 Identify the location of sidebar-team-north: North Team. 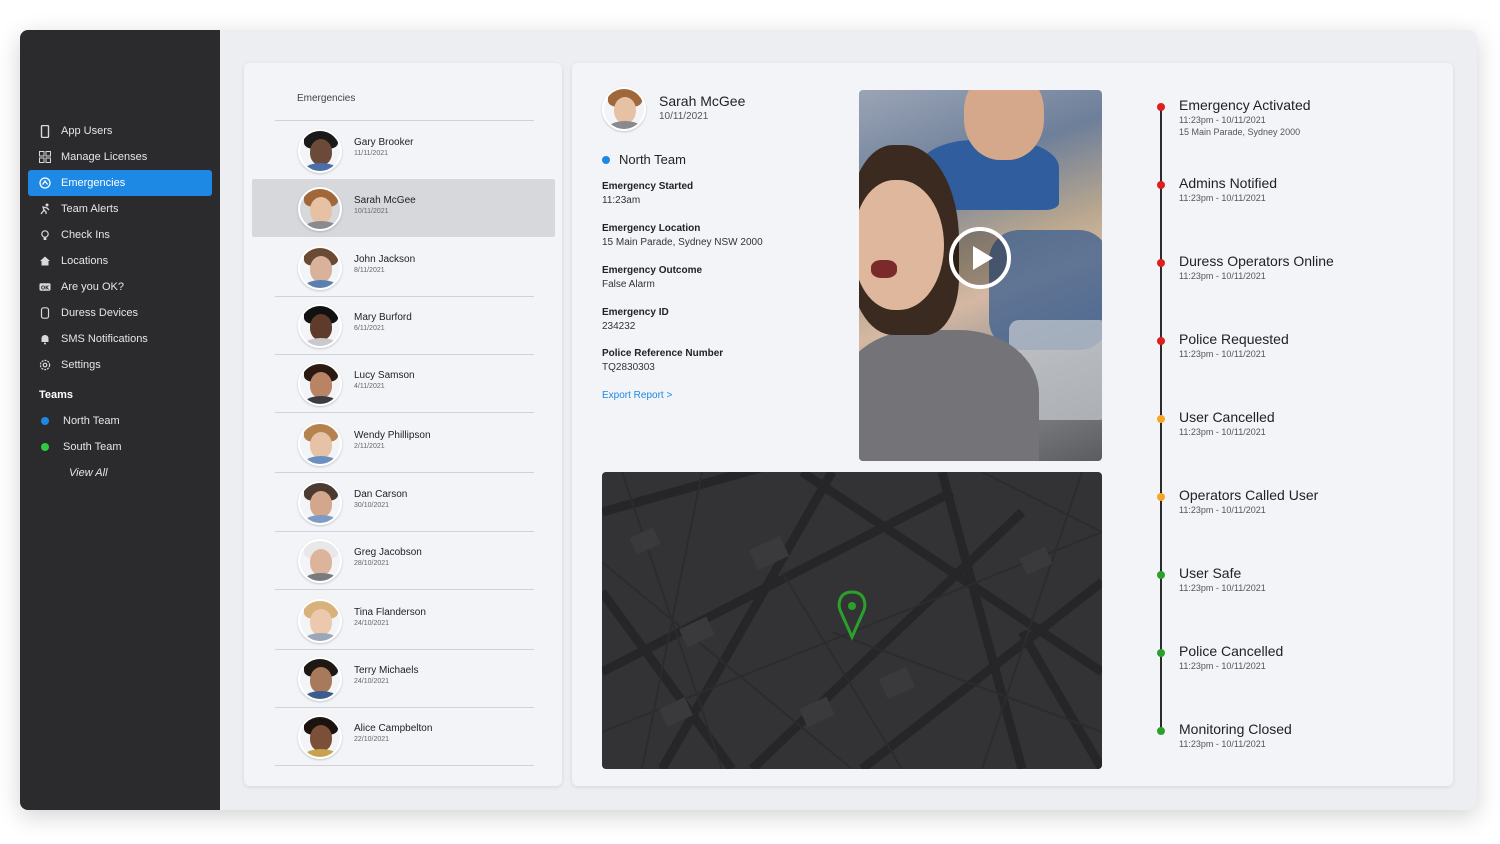
(120, 421).